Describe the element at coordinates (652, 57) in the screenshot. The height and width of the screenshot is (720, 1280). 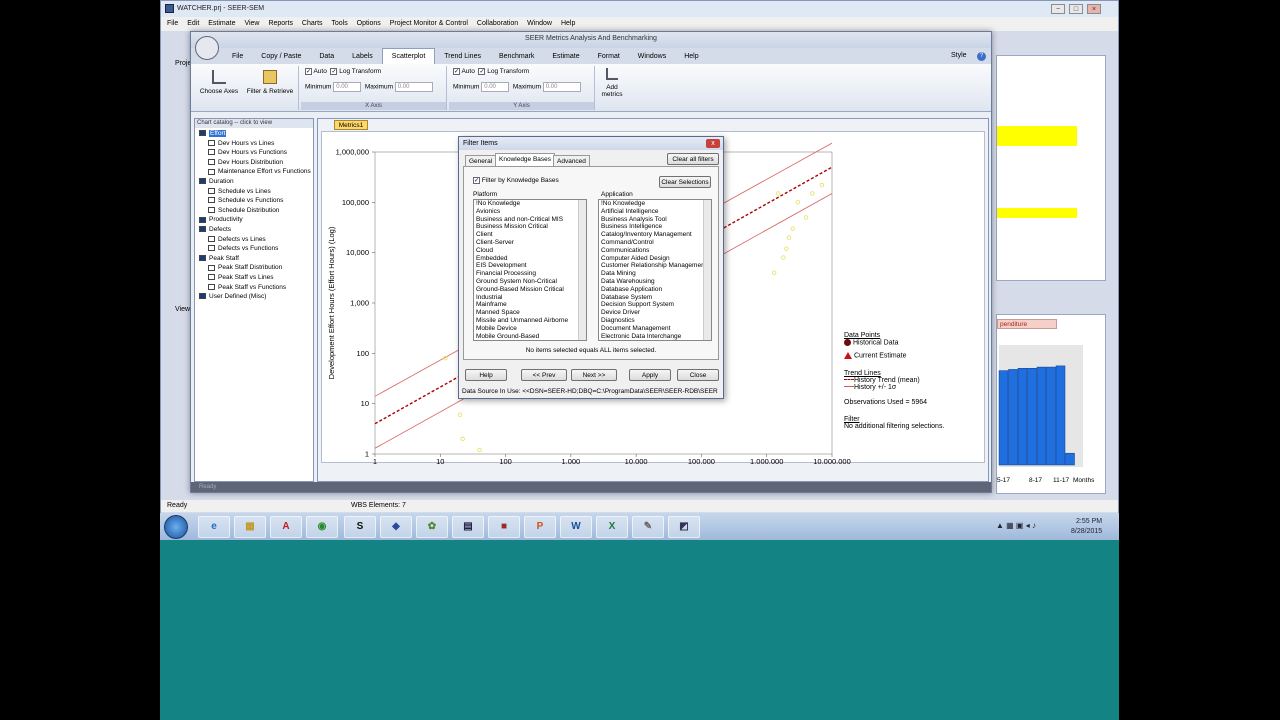
I see `tab-windows: Windows` at that location.